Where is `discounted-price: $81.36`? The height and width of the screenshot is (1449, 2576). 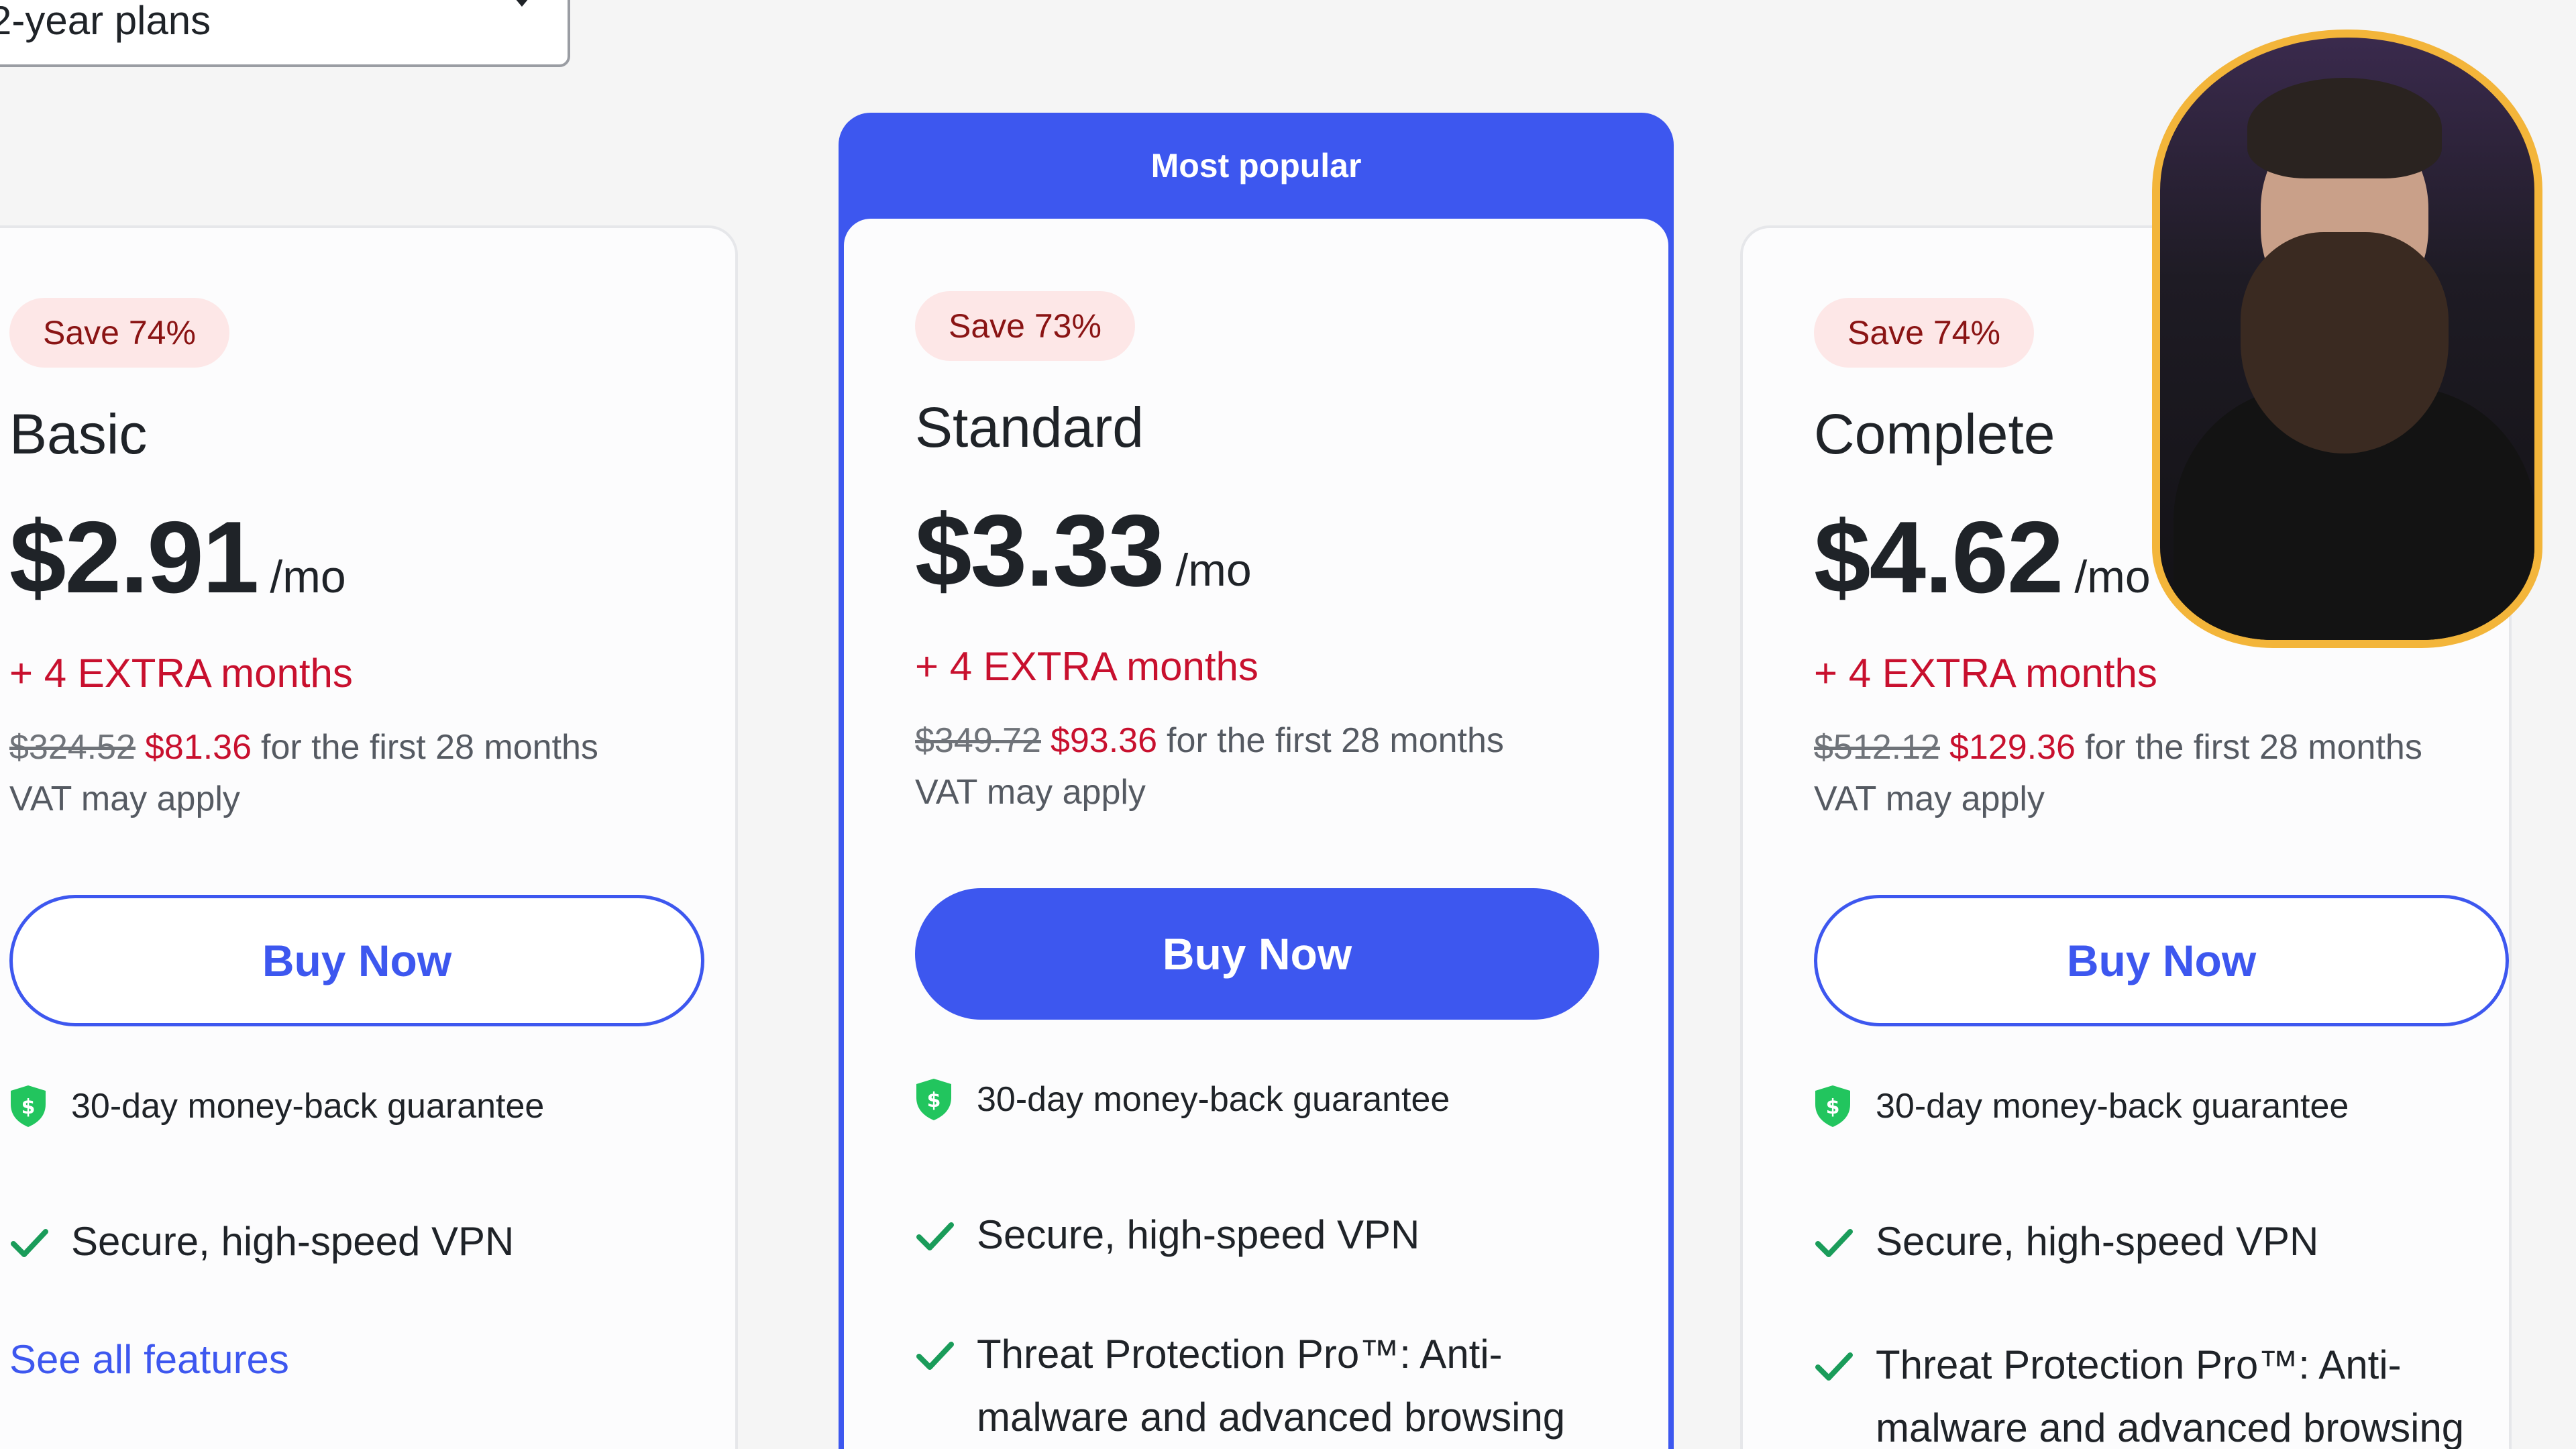
discounted-price: $81.36 is located at coordinates (198, 747).